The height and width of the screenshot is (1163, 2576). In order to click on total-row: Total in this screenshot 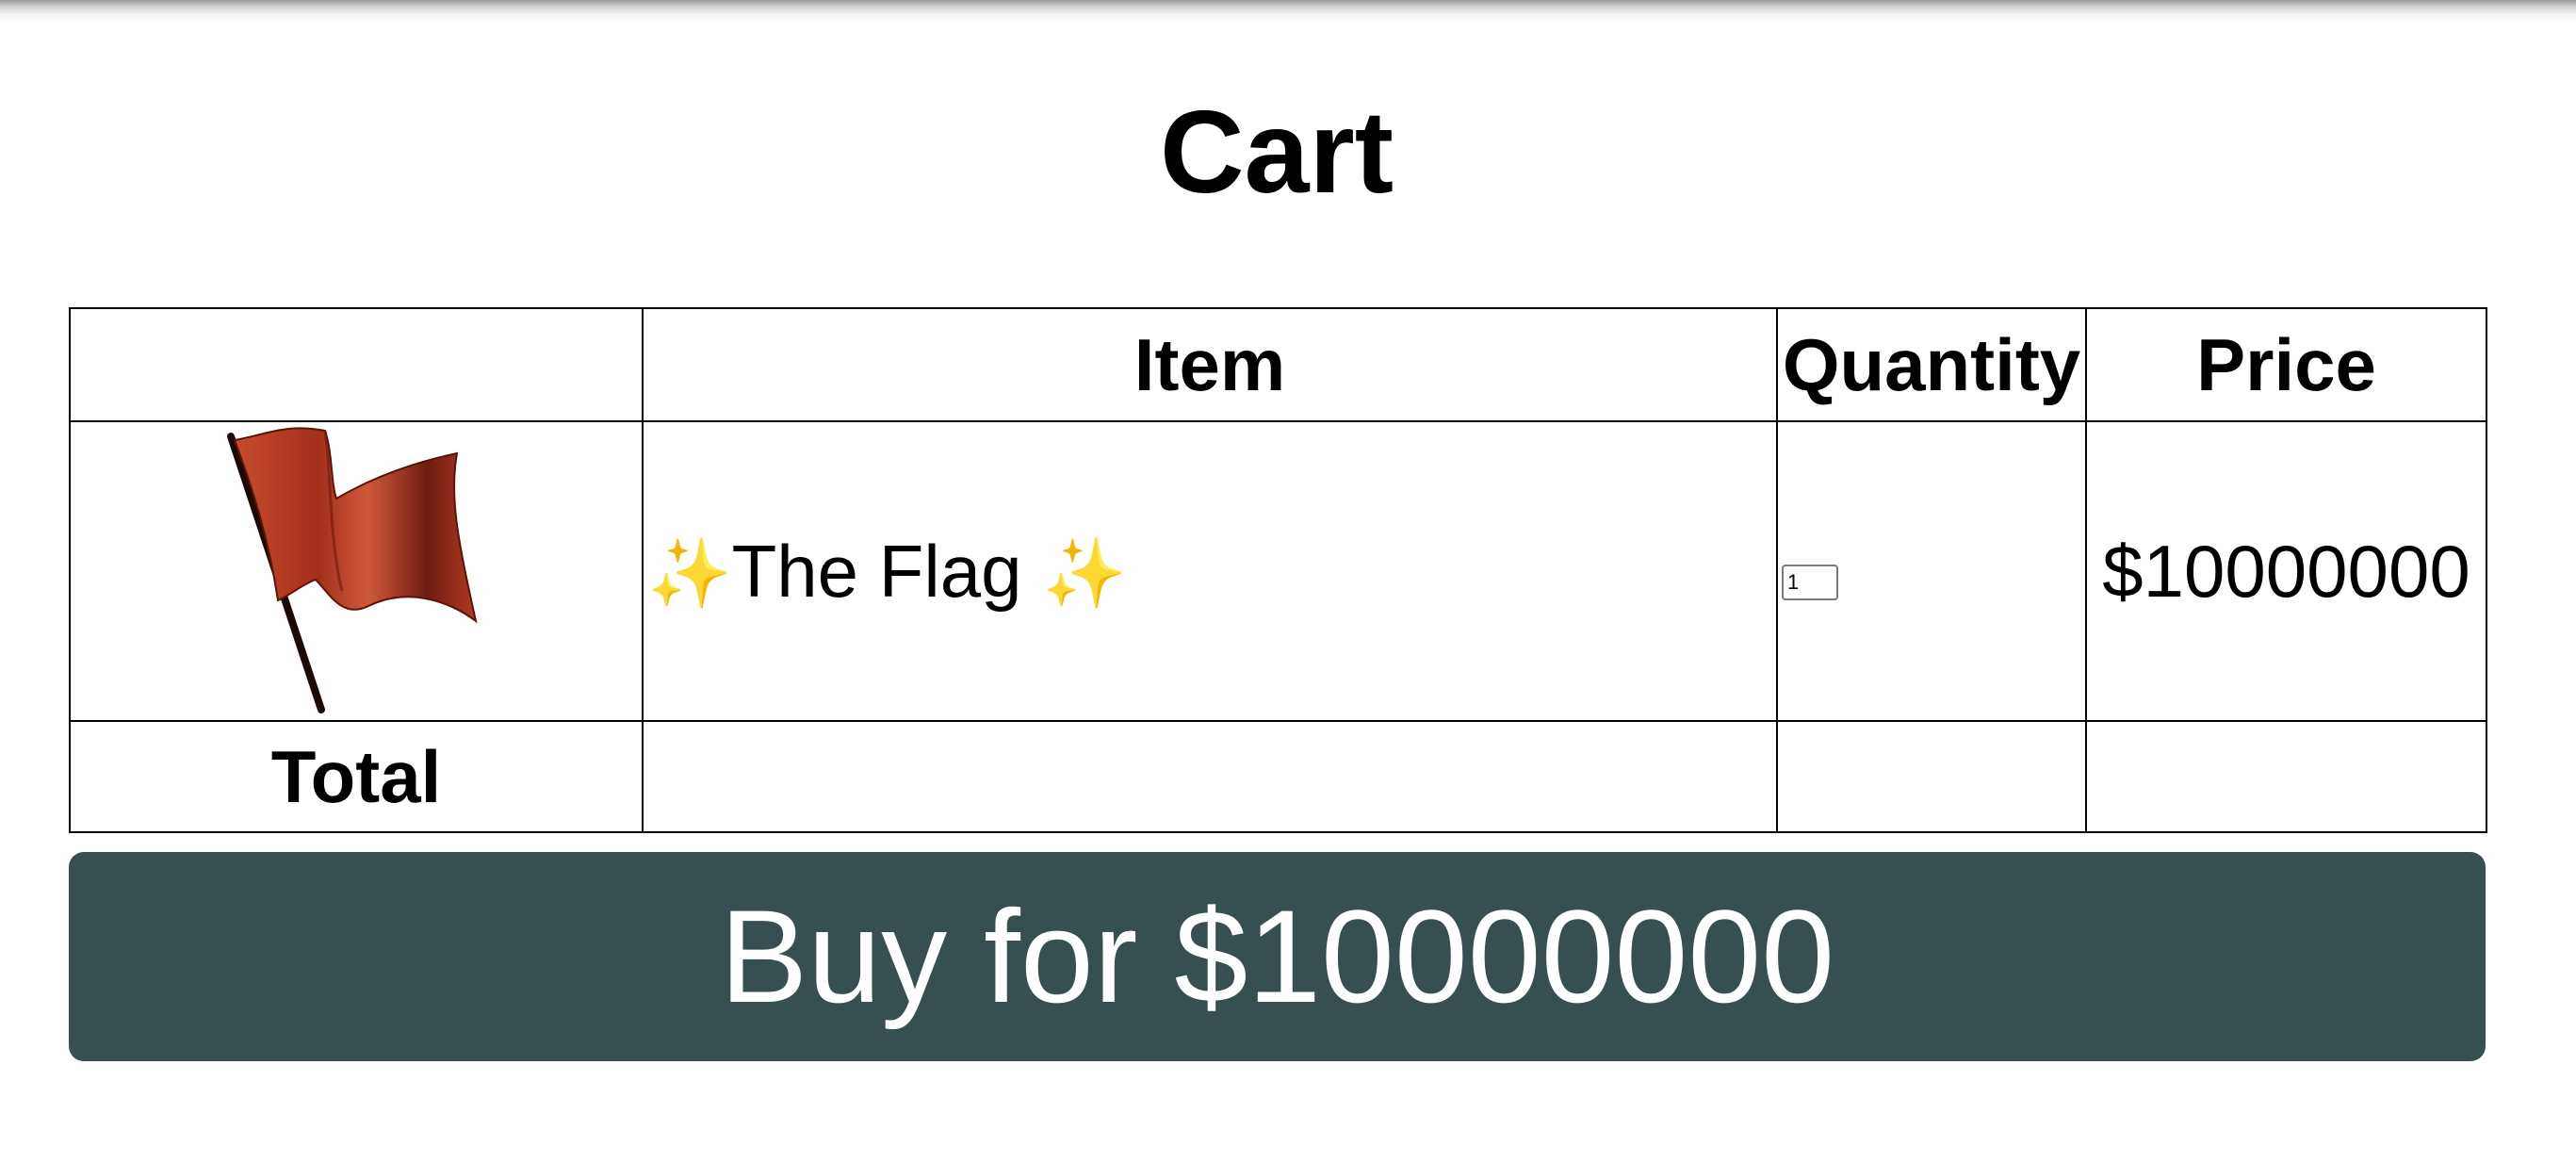, I will do `click(1278, 776)`.